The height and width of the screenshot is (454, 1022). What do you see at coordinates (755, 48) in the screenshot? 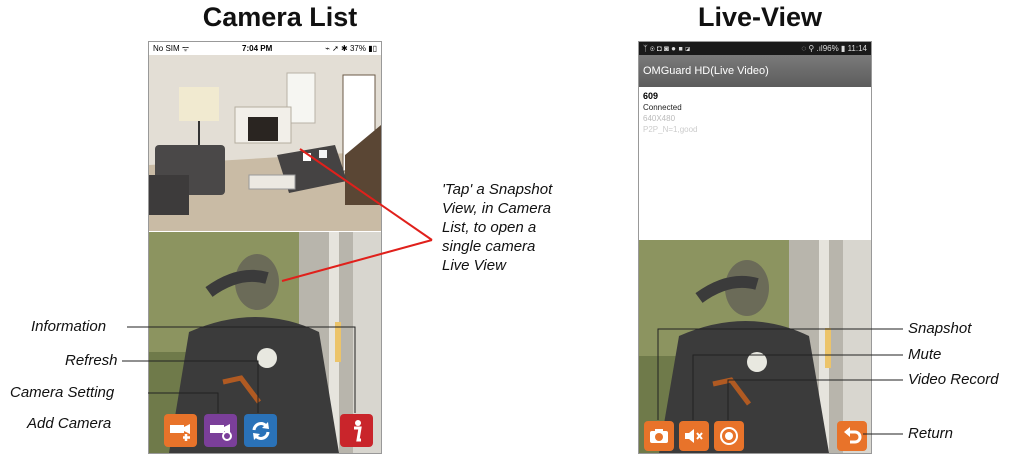
I see `status-bar: ᛉ ◉ ◘ ◙ ● ◼ ◪ ◌ ⚲ .ıl96% ▮ 11:14` at bounding box center [755, 48].